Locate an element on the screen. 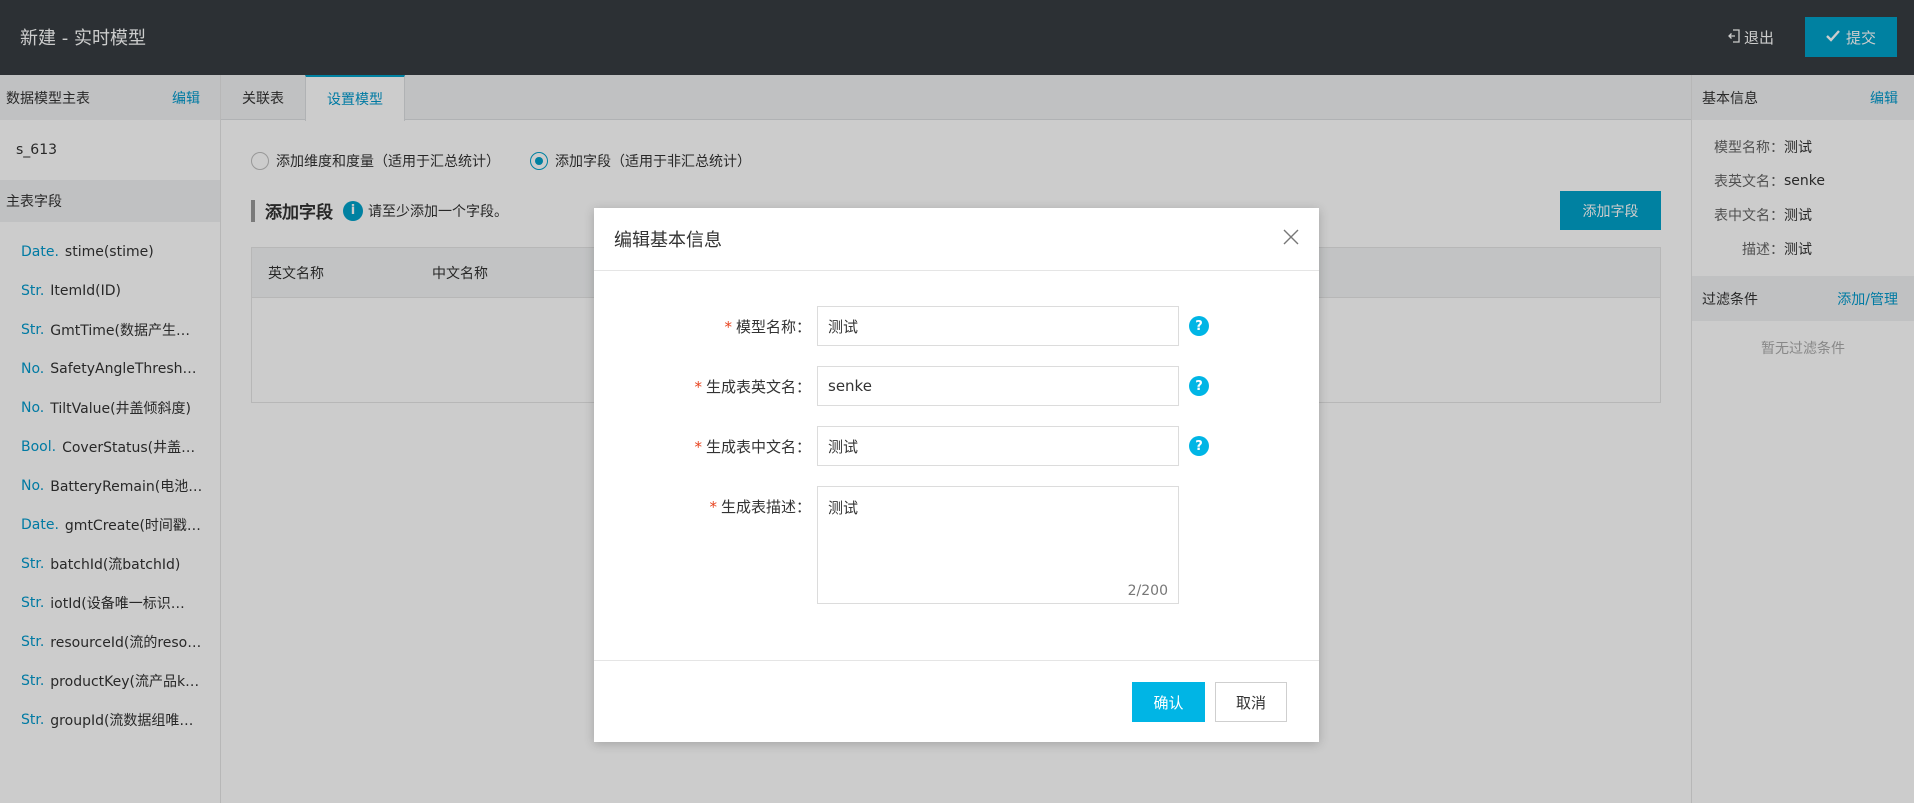 This screenshot has width=1914, height=803. field-label: * 生成表描述： is located at coordinates (760, 507).